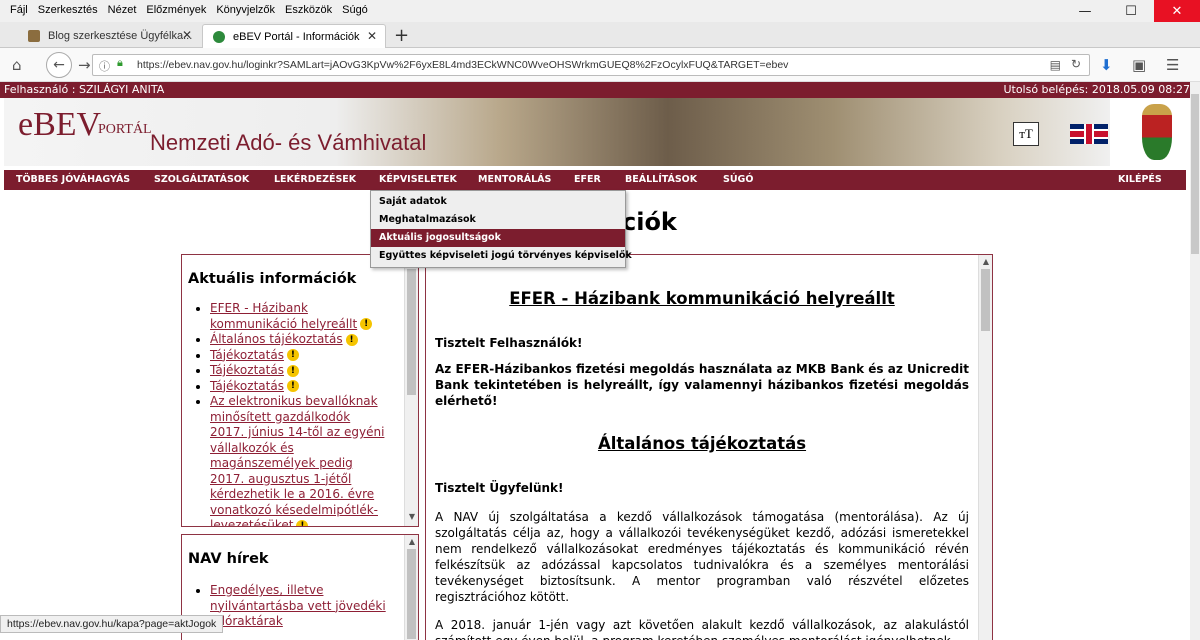 The image size is (1200, 640). Describe the element at coordinates (19, 10) in the screenshot. I see `menu-file: Fájl` at that location.